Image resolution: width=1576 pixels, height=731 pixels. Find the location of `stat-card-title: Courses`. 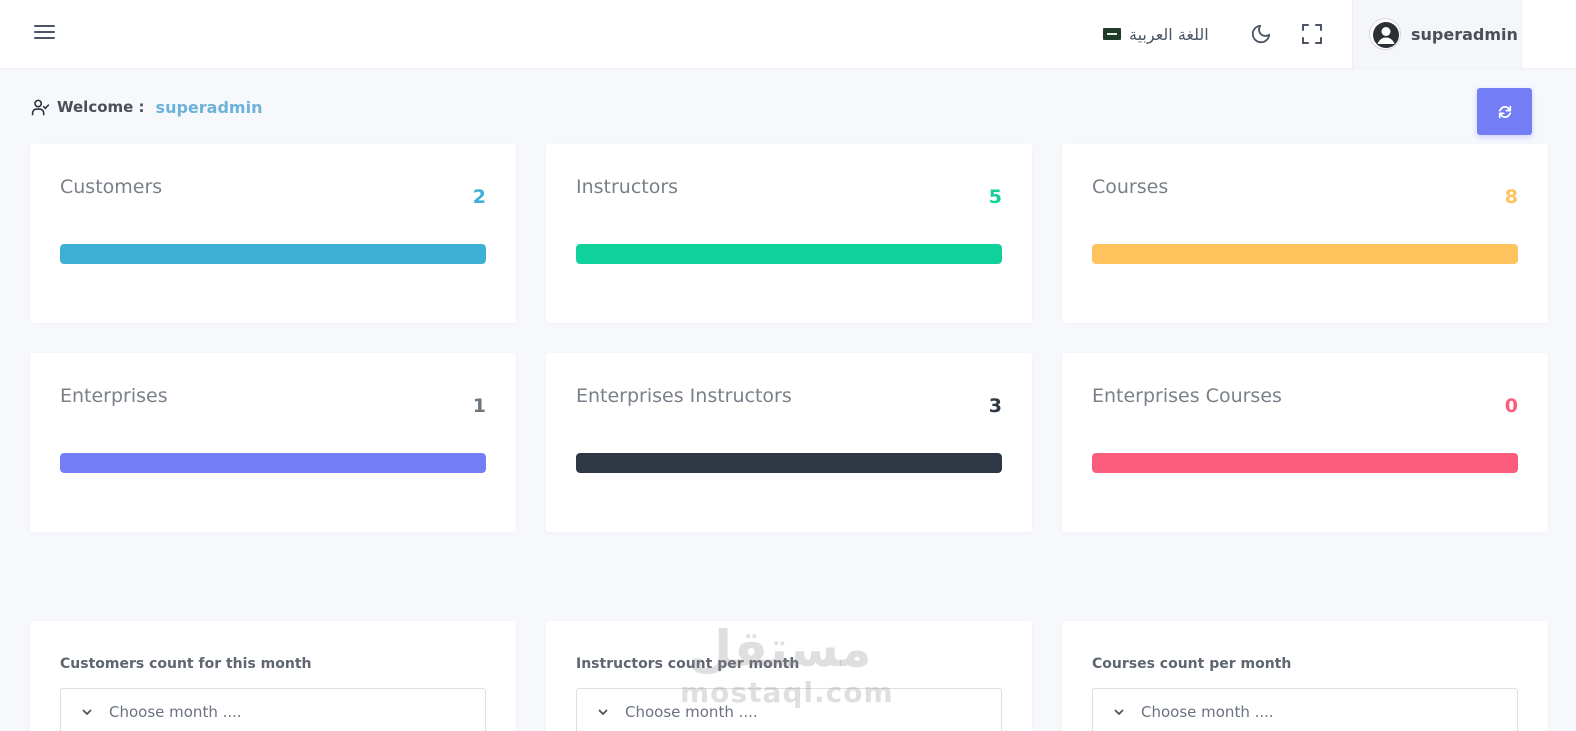

stat-card-title: Courses is located at coordinates (1130, 187).